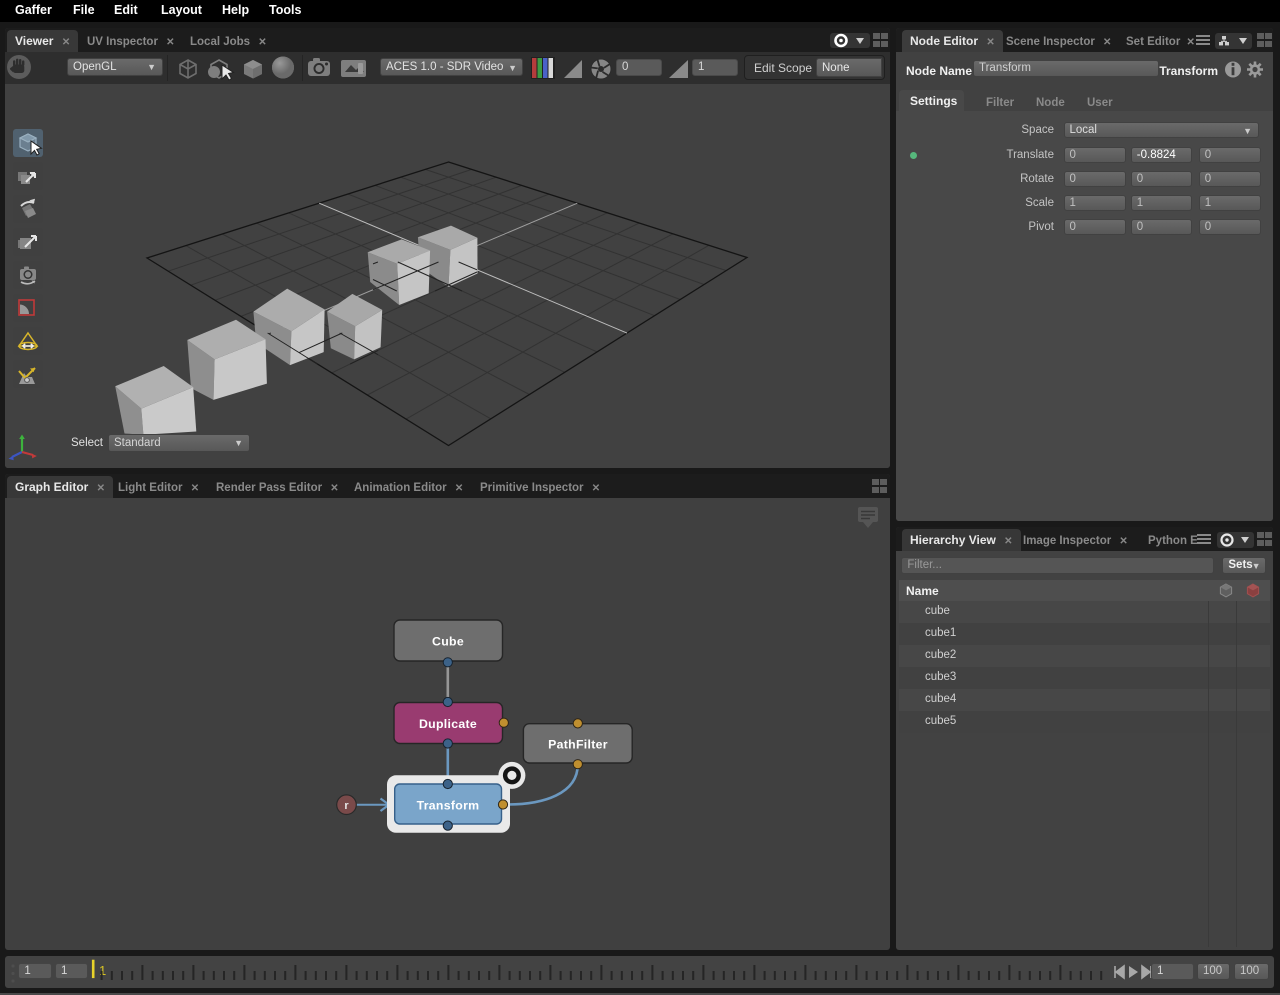 Image resolution: width=1280 pixels, height=995 pixels. What do you see at coordinates (448, 724) in the screenshot?
I see `svg-text: Duplicate` at bounding box center [448, 724].